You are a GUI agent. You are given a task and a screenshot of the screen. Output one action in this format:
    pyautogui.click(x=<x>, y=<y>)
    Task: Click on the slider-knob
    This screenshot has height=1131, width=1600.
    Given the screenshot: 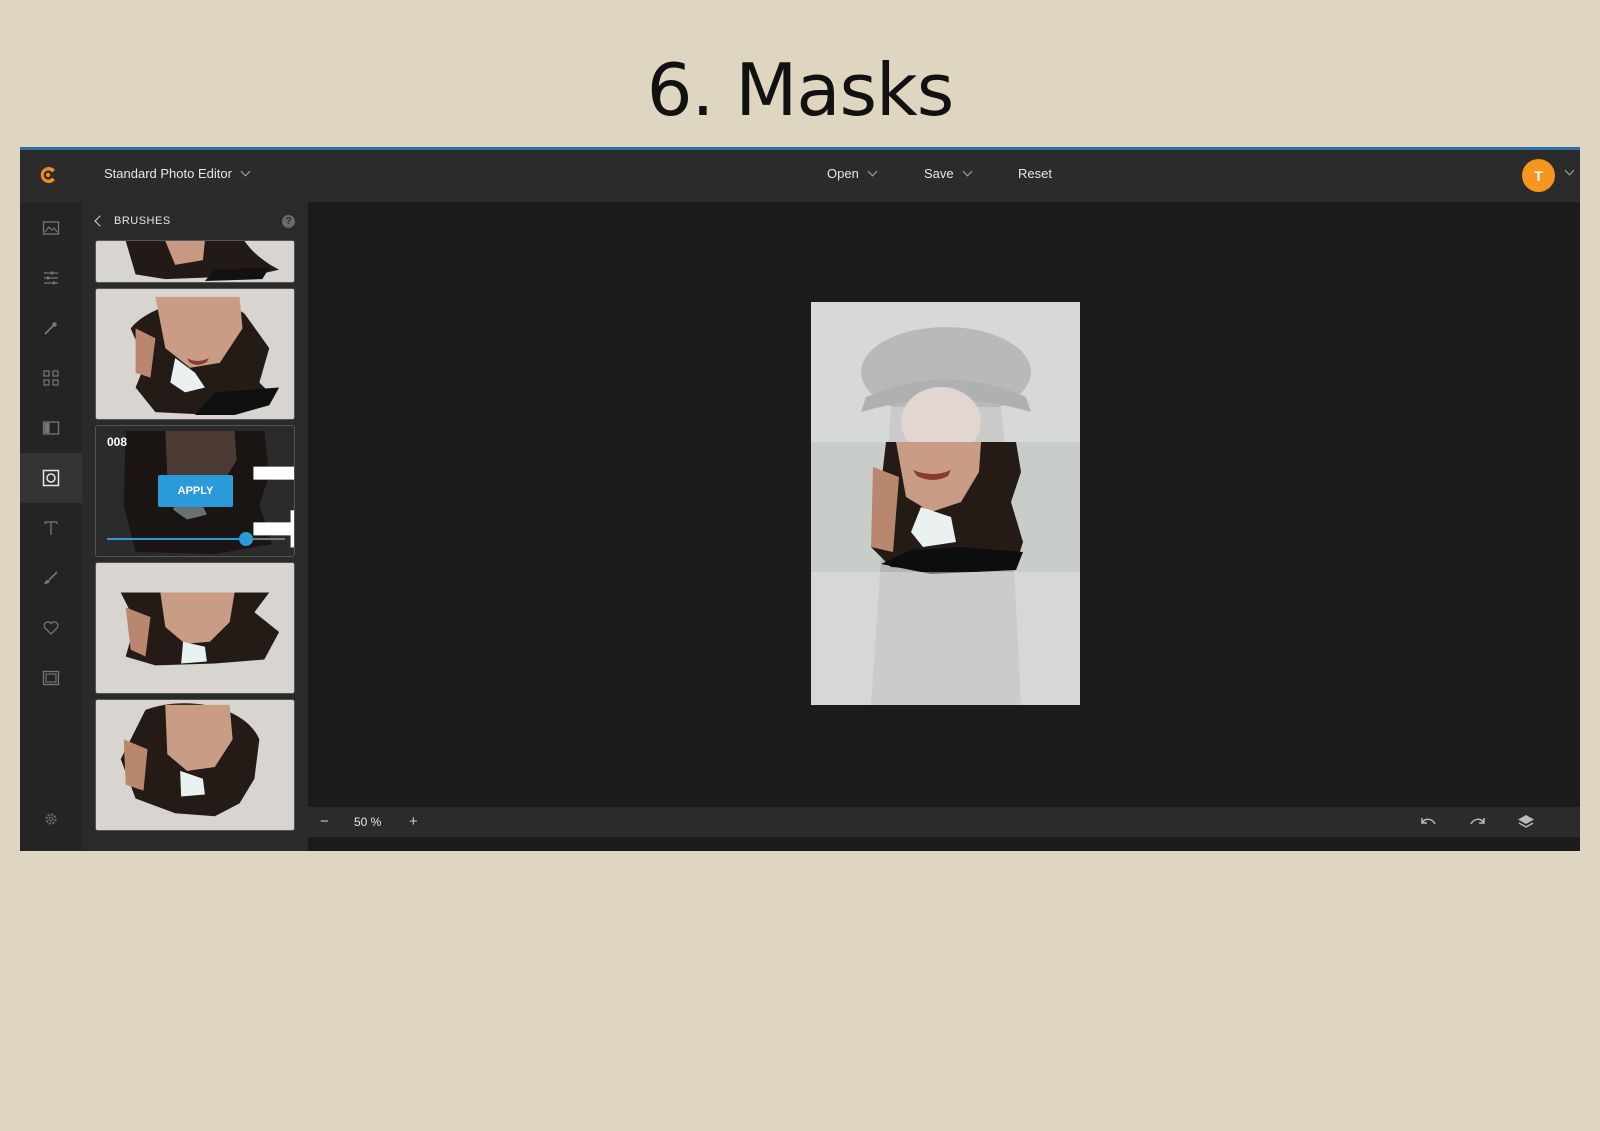 What is the action you would take?
    pyautogui.click(x=245, y=539)
    